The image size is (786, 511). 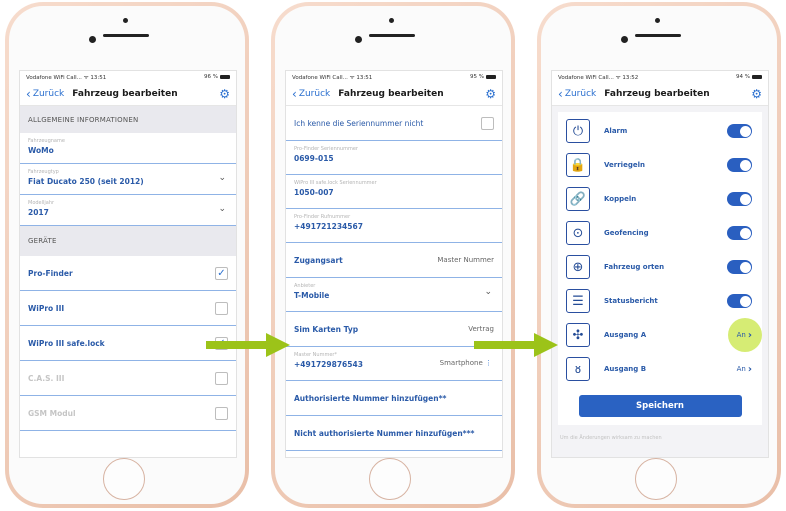 I want to click on save-button: Speichern, so click(x=660, y=406).